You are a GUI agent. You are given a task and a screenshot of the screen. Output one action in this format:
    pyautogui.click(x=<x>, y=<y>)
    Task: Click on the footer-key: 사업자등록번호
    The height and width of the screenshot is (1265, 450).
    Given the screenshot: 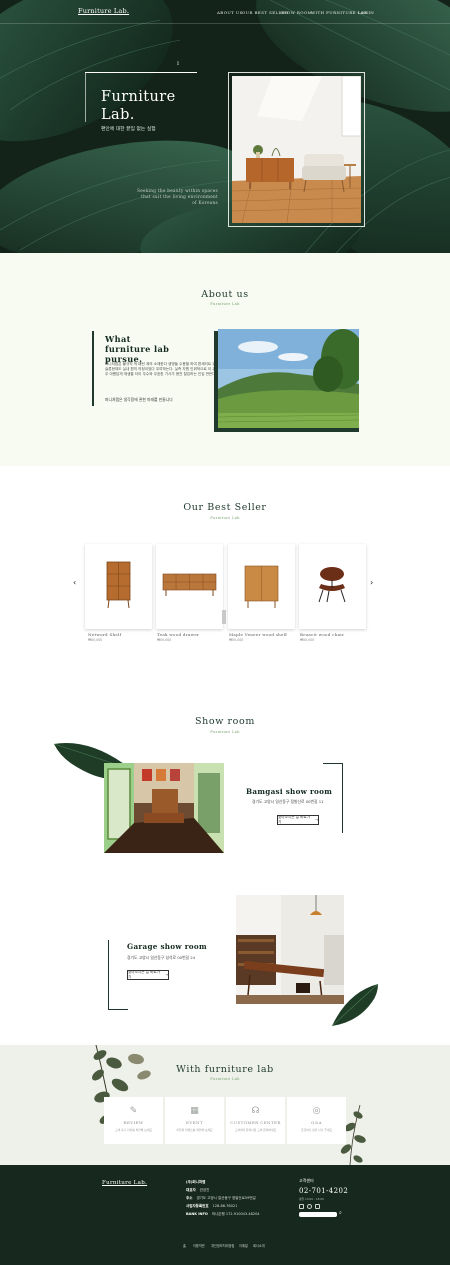 What is the action you would take?
    pyautogui.click(x=197, y=1206)
    